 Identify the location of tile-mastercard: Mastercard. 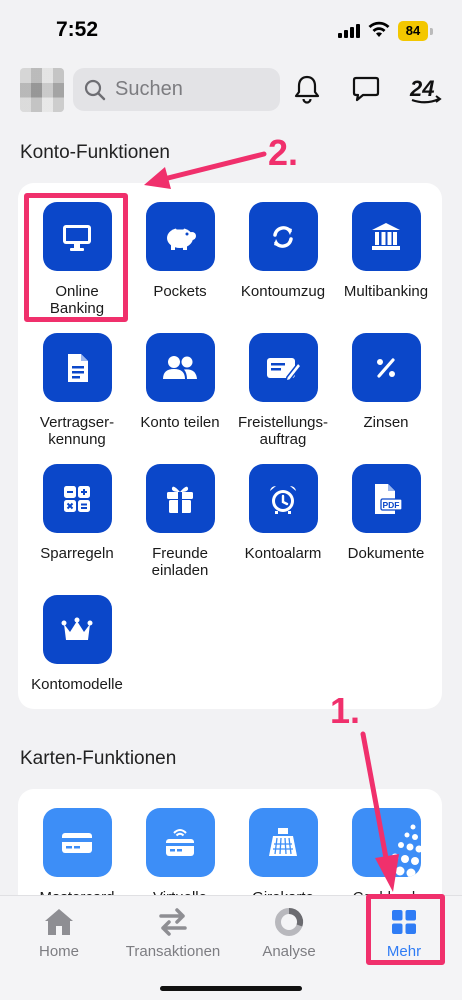
(77, 857).